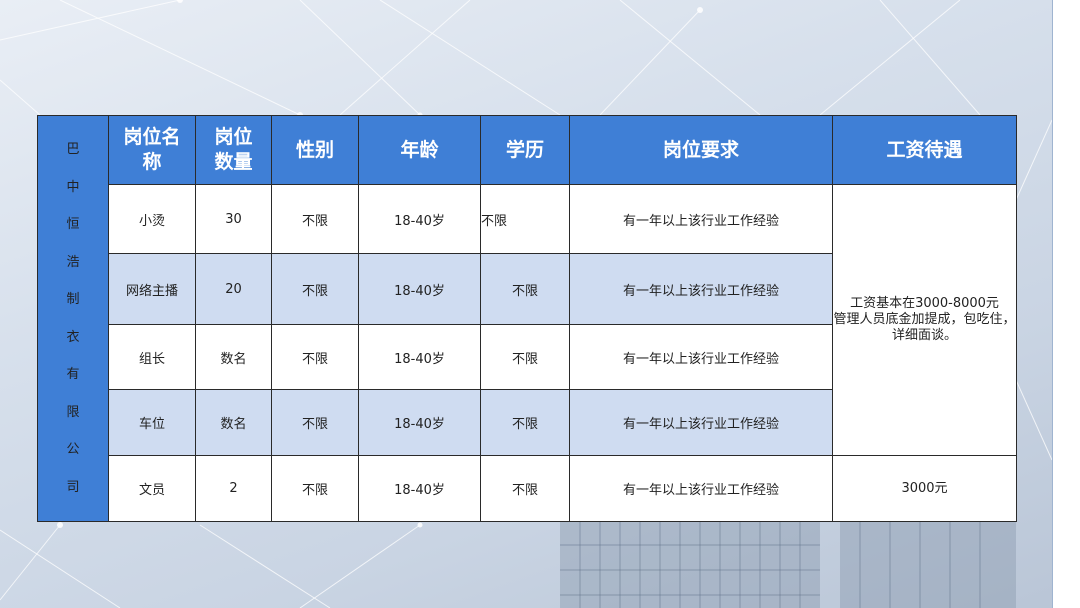  What do you see at coordinates (233, 289) in the screenshot?
I see `cell-quantity: 20` at bounding box center [233, 289].